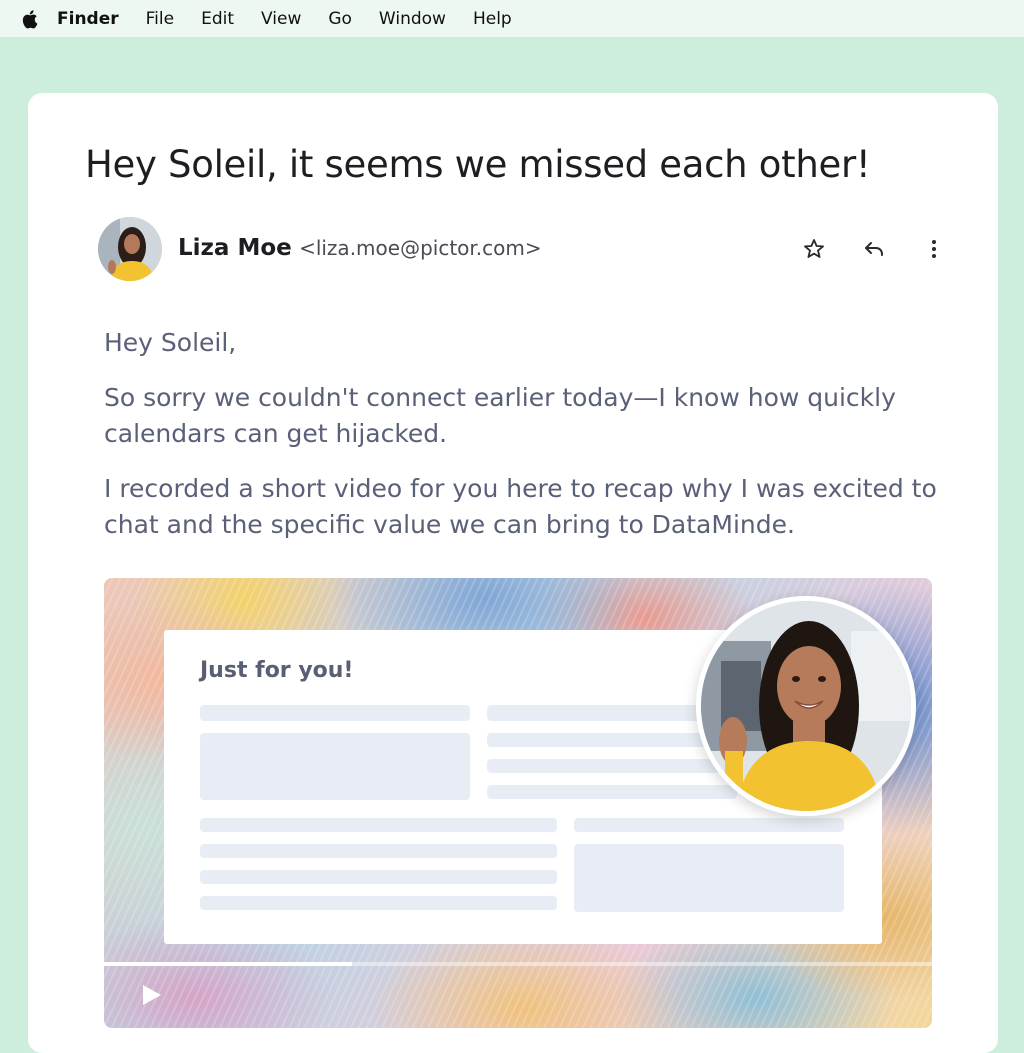 The height and width of the screenshot is (1053, 1024). I want to click on apple-logo-icon, so click(31, 19).